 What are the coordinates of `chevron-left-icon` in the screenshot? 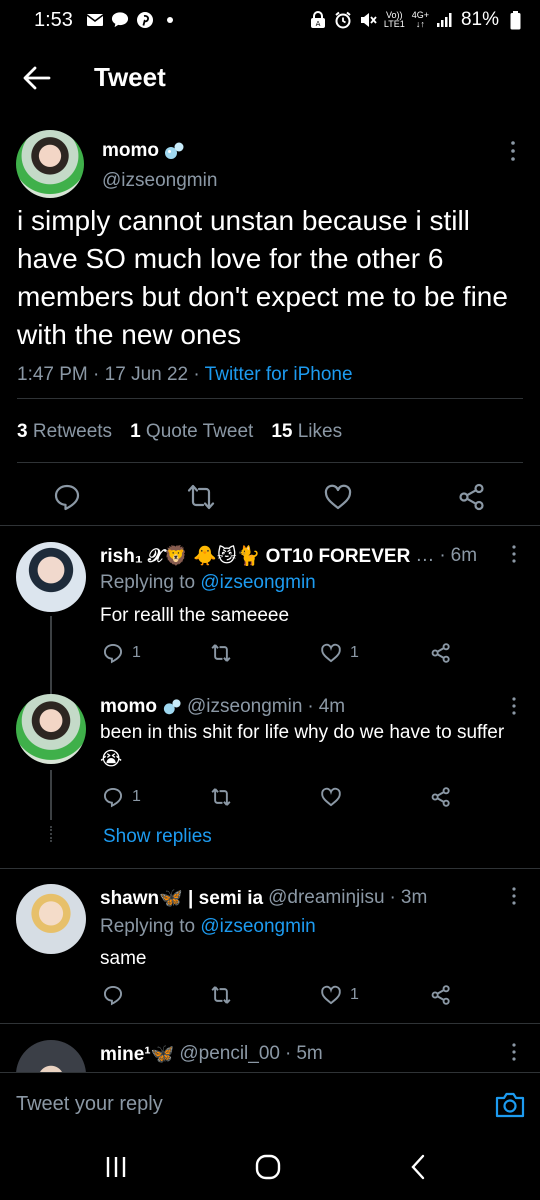 It's located at (418, 1167).